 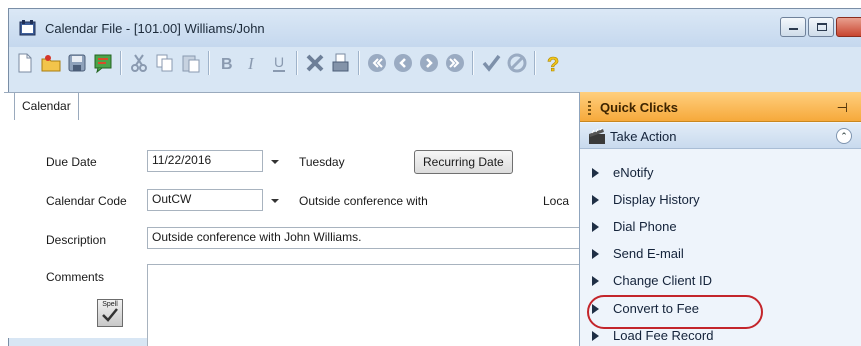 I want to click on bold-button: B, so click(x=227, y=63).